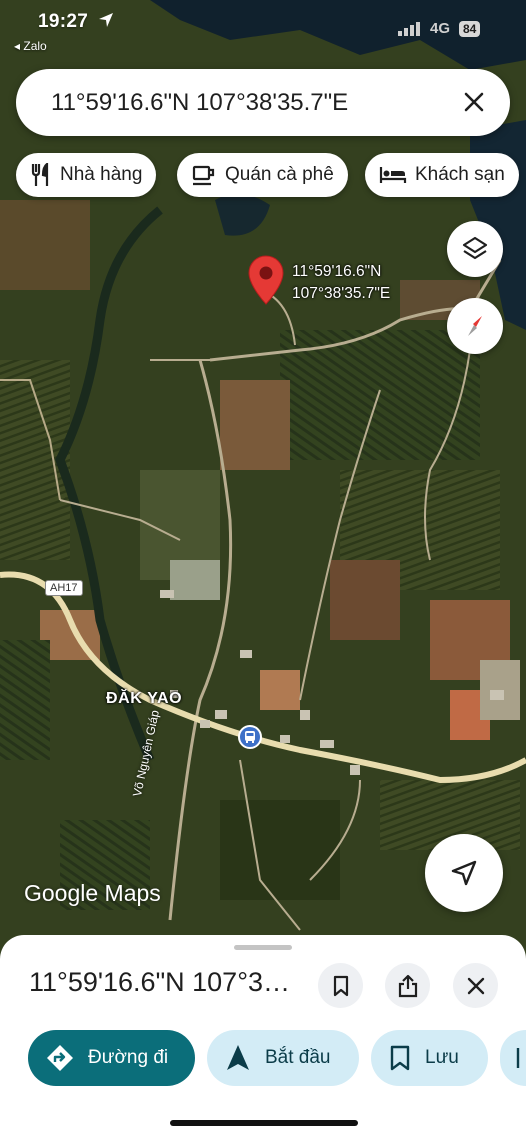  Describe the element at coordinates (128, 1057) in the screenshot. I see `directions-label: Đường đi` at that location.